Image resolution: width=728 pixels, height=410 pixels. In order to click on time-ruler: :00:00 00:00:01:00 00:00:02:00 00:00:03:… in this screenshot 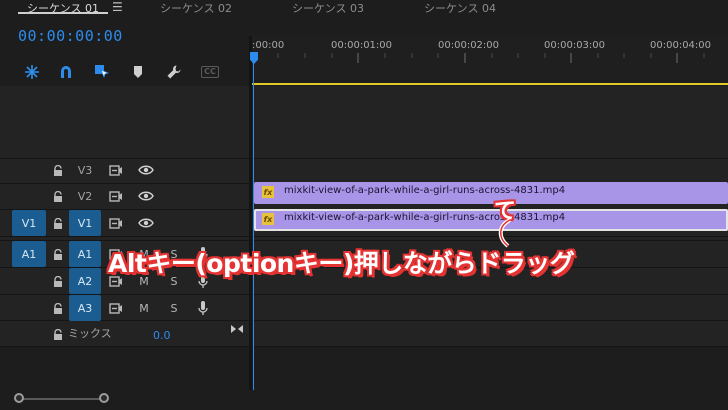, I will do `click(490, 58)`.